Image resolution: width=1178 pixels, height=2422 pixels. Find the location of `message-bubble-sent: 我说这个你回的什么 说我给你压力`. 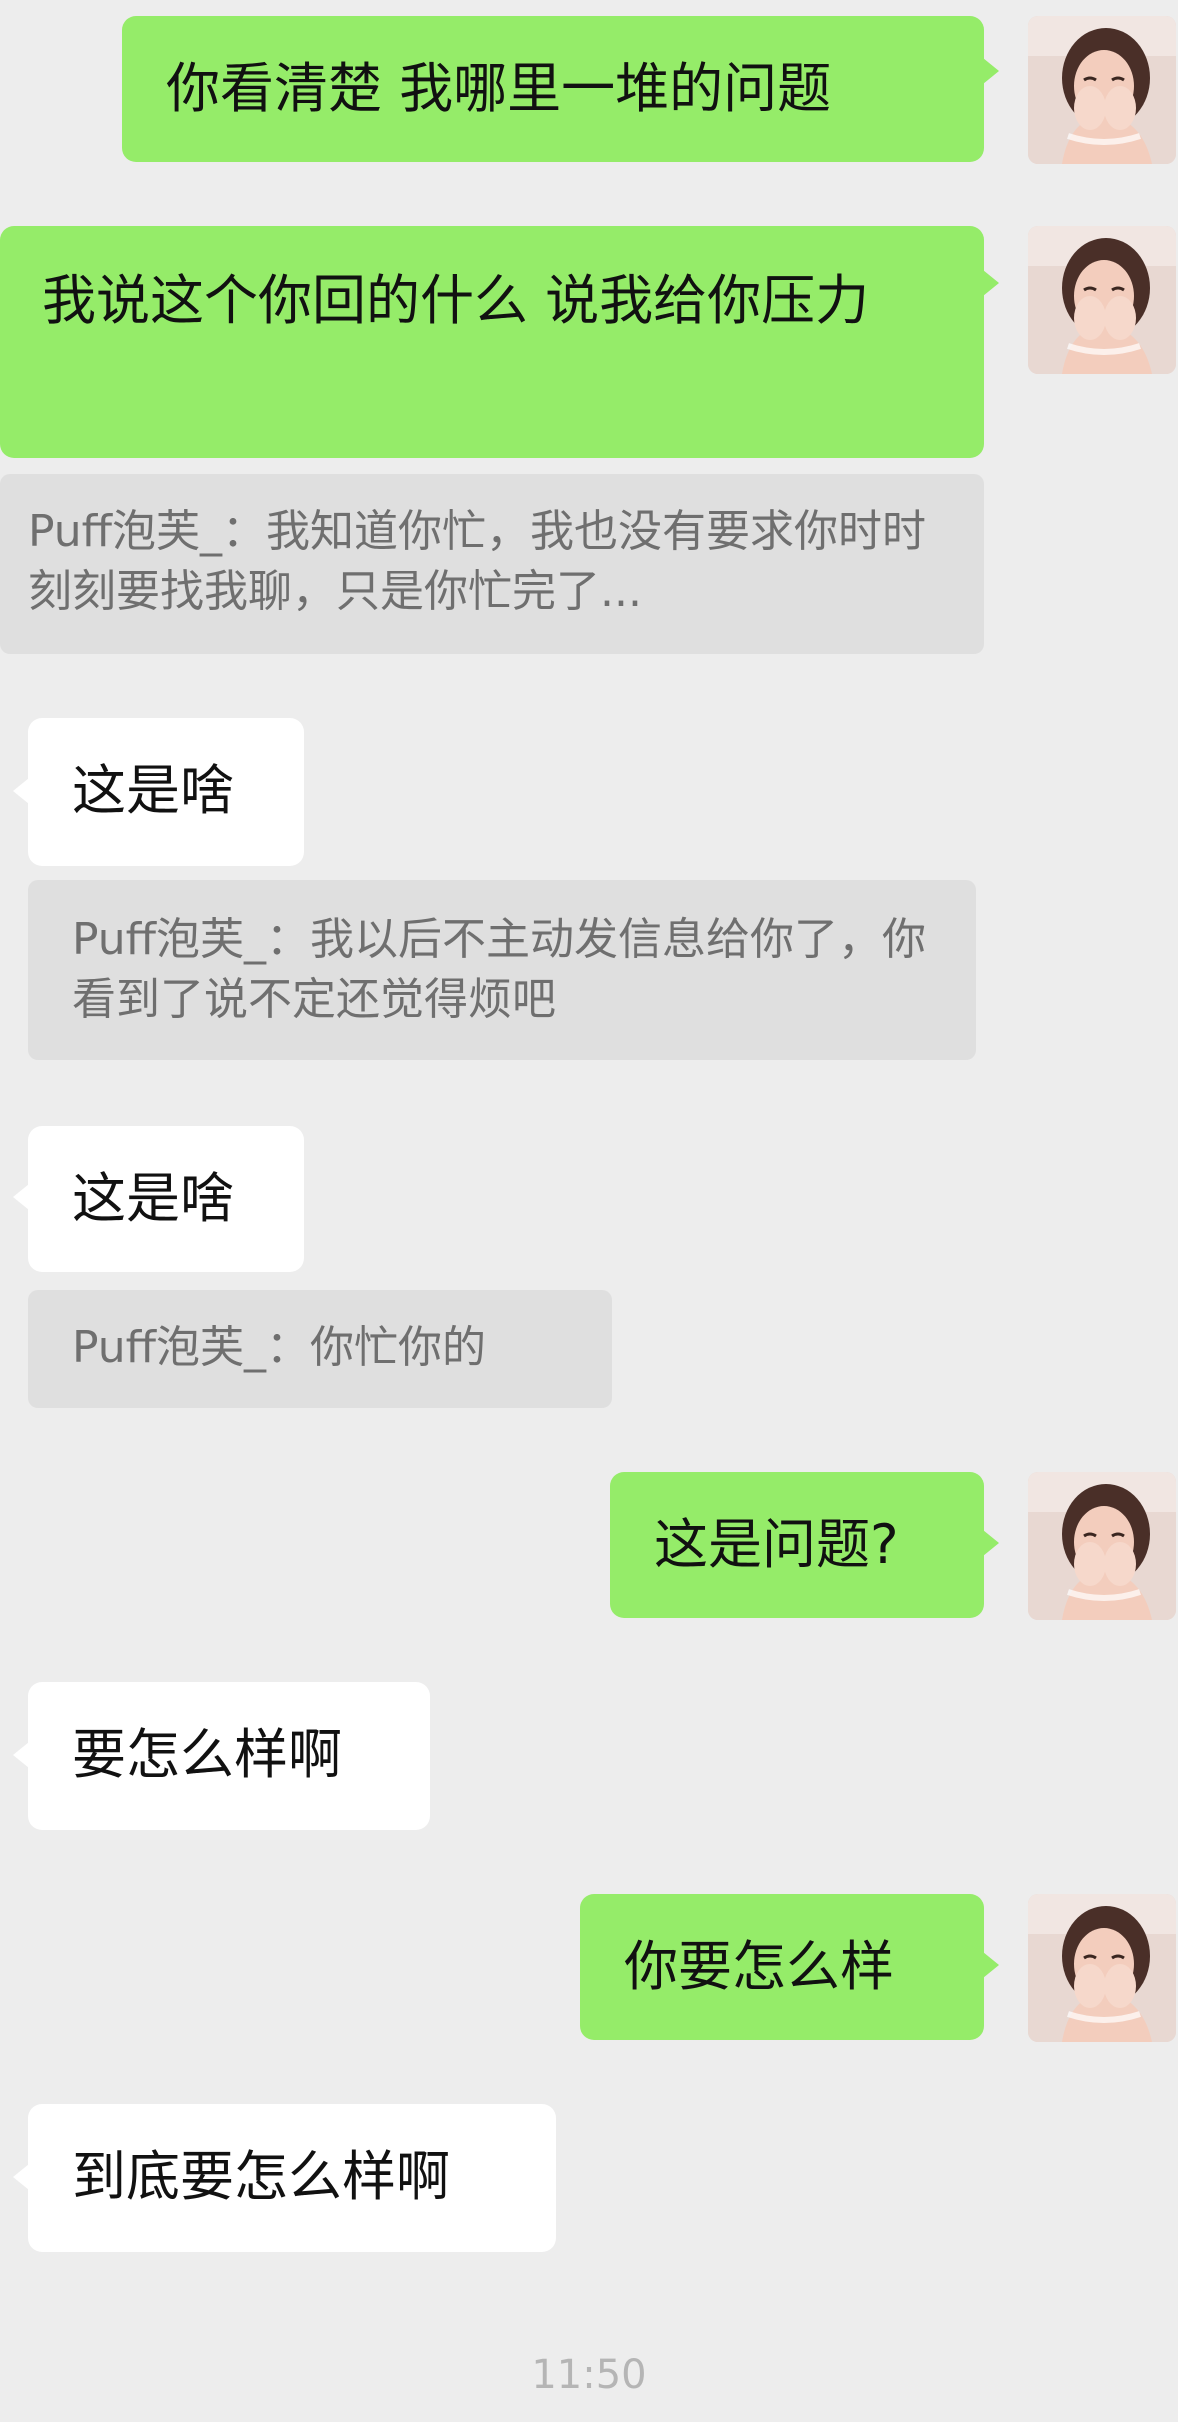

message-bubble-sent: 我说这个你回的什么 说我给你压力 is located at coordinates (492, 342).